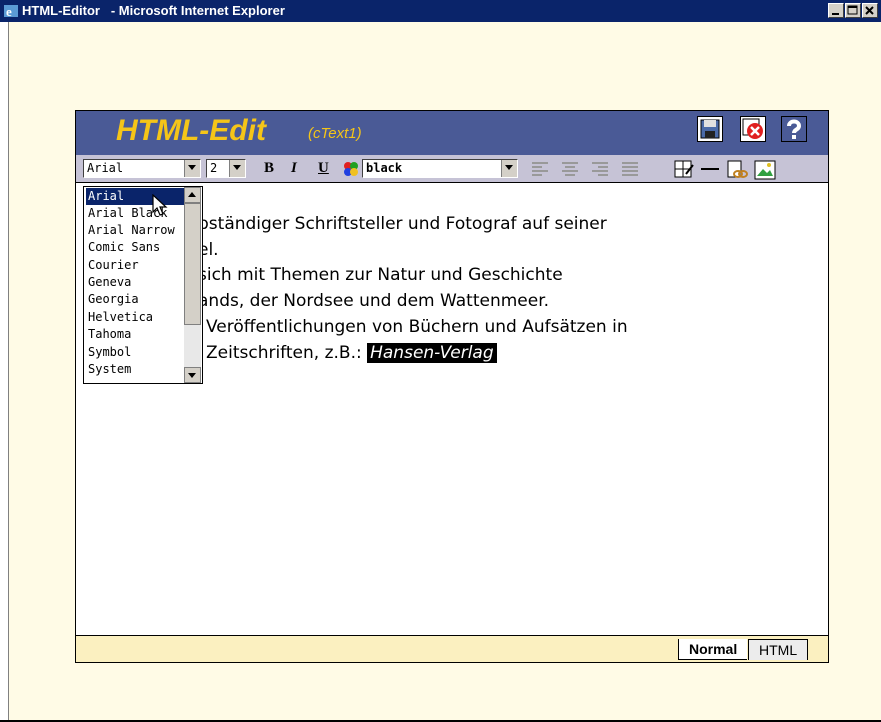 The width and height of the screenshot is (881, 722). I want to click on list-scrollbar, so click(192, 285).